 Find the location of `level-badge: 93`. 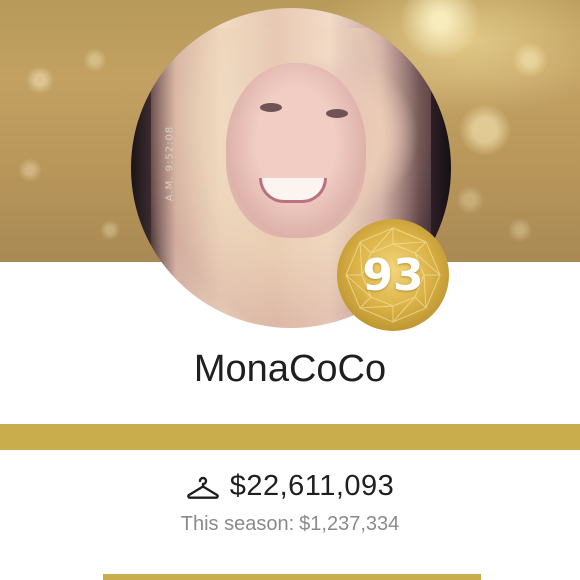

level-badge: 93 is located at coordinates (393, 275).